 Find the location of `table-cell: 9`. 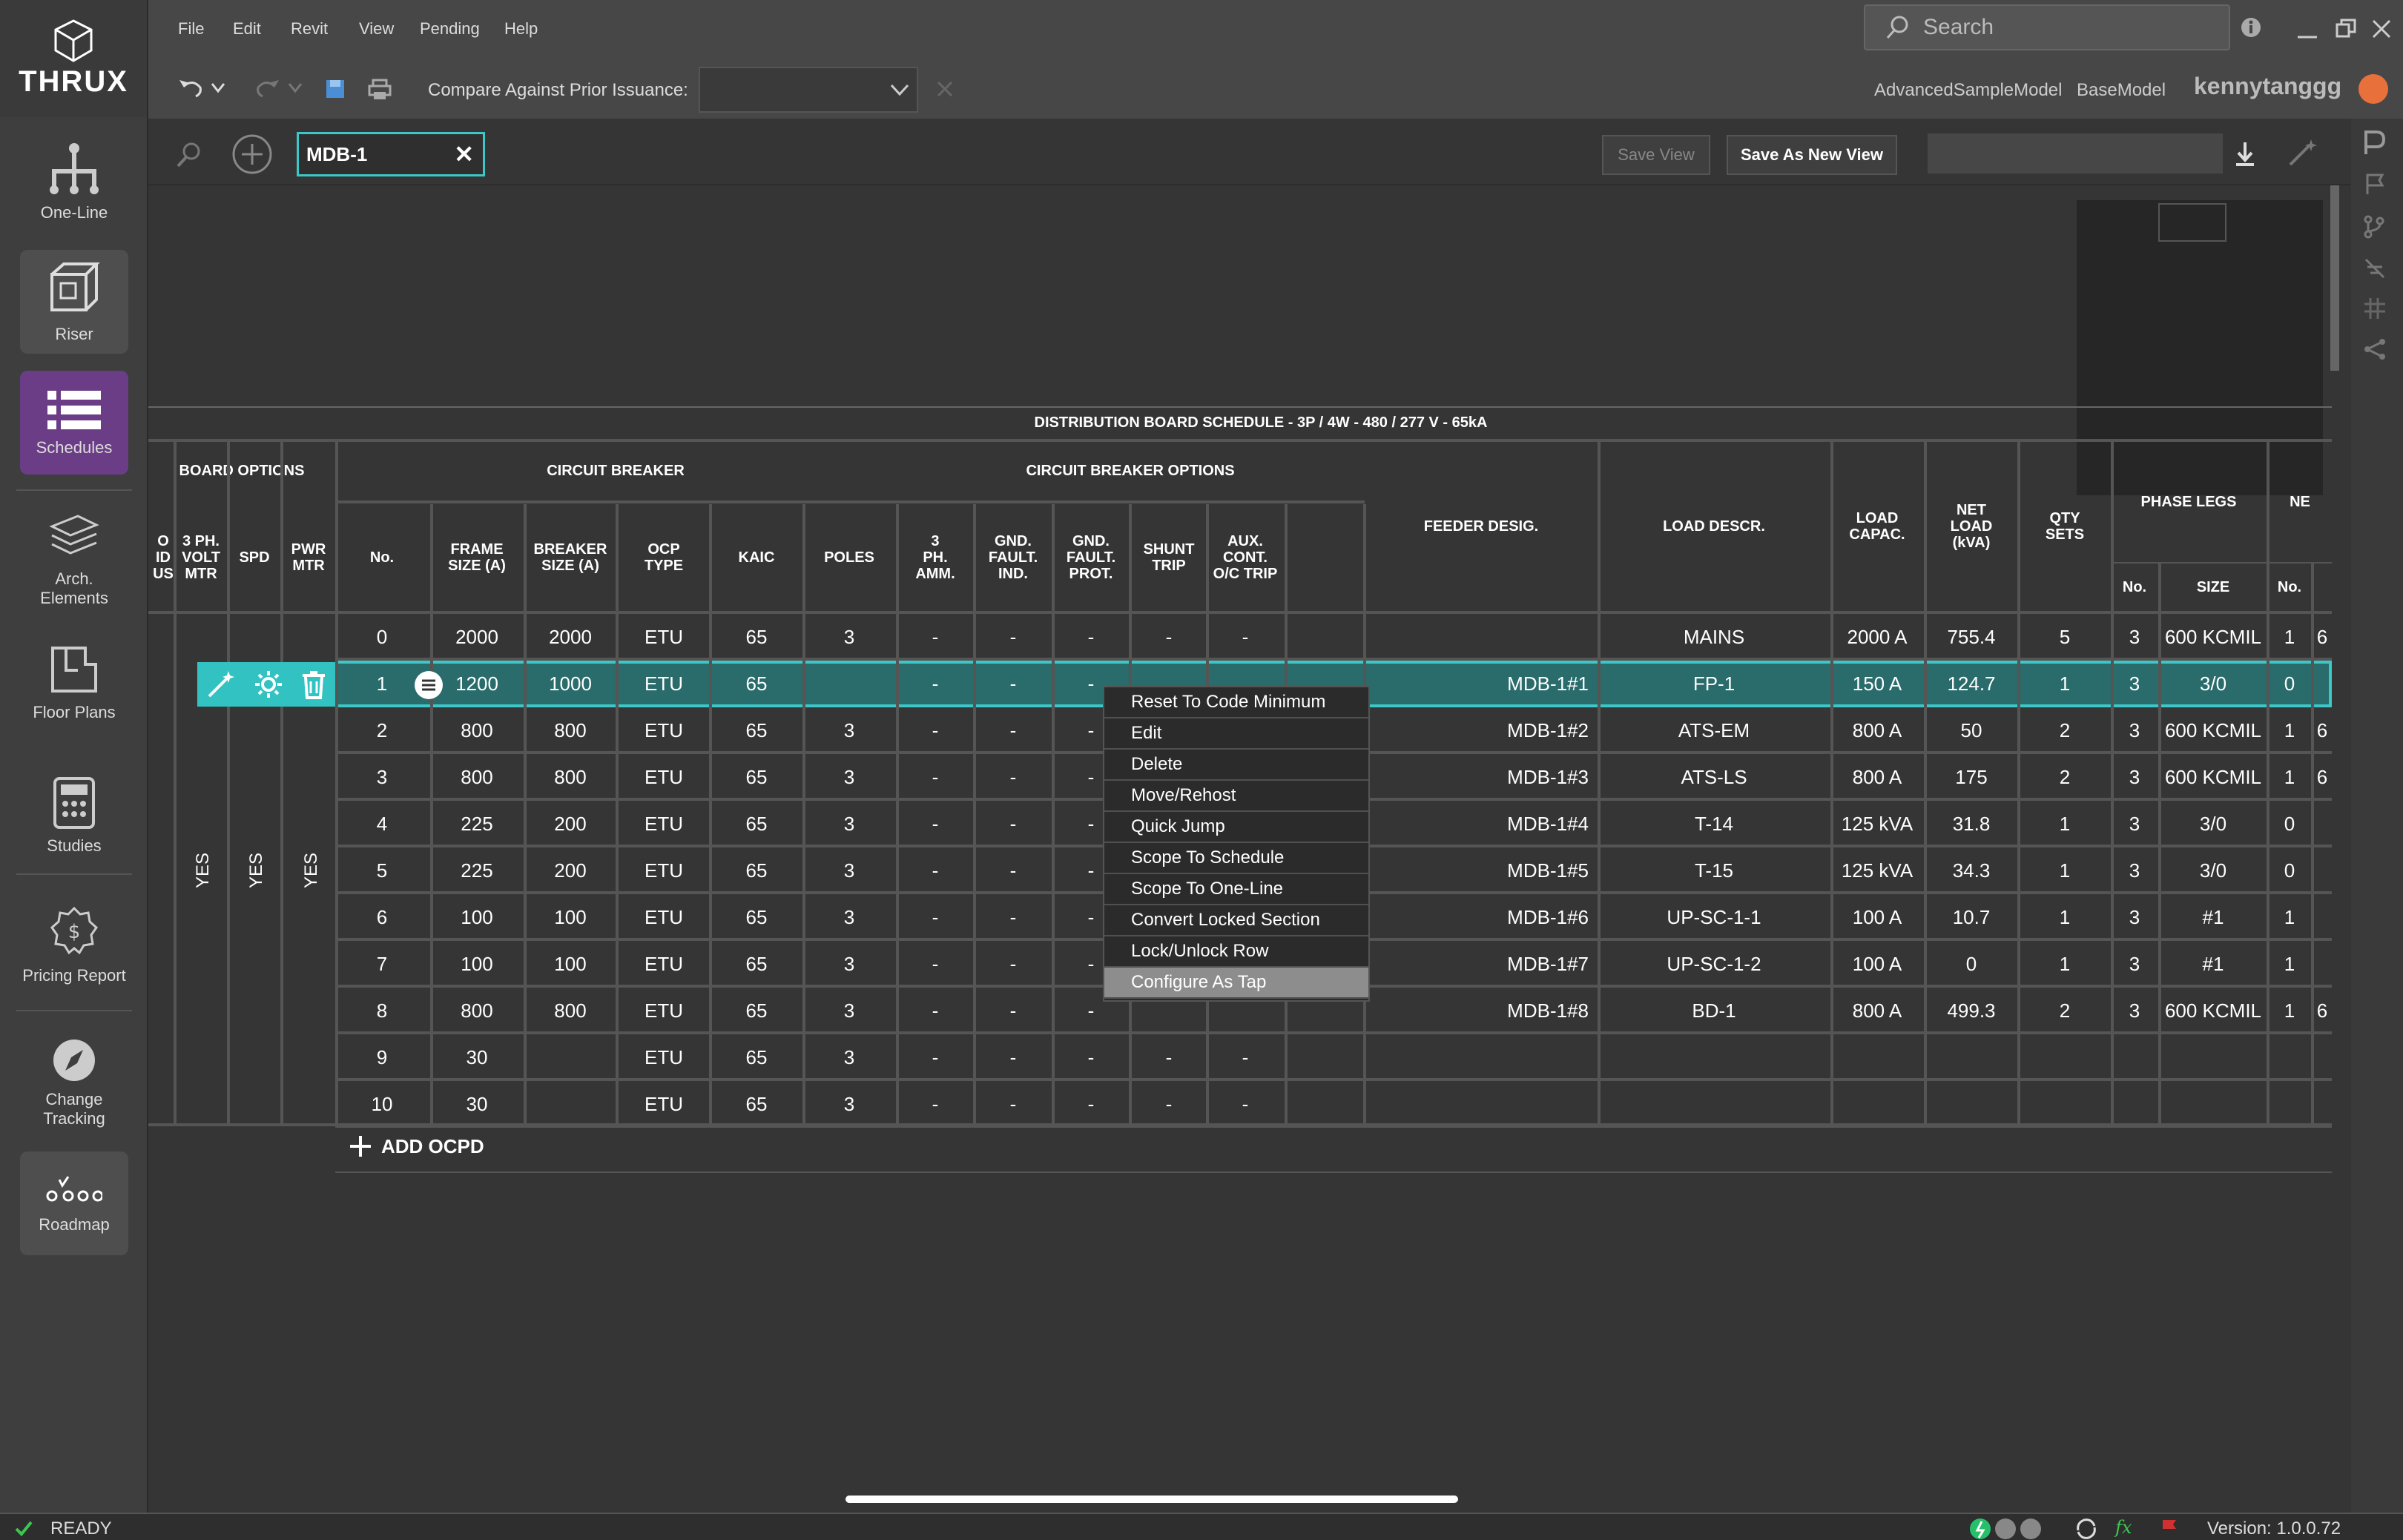

table-cell: 9 is located at coordinates (382, 1058).